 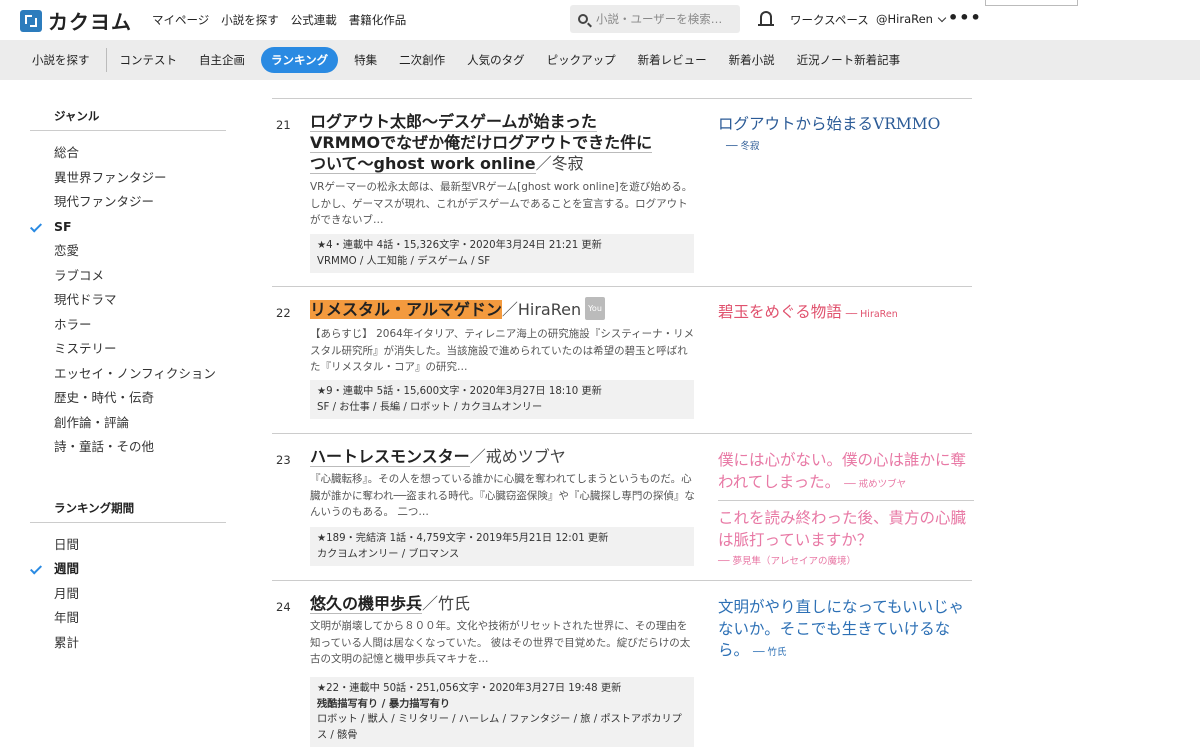 What do you see at coordinates (502, 408) in the screenshot?
I see `work-tags: SF / お仕事 / 長編 / ロボット / カクヨムオンリー` at bounding box center [502, 408].